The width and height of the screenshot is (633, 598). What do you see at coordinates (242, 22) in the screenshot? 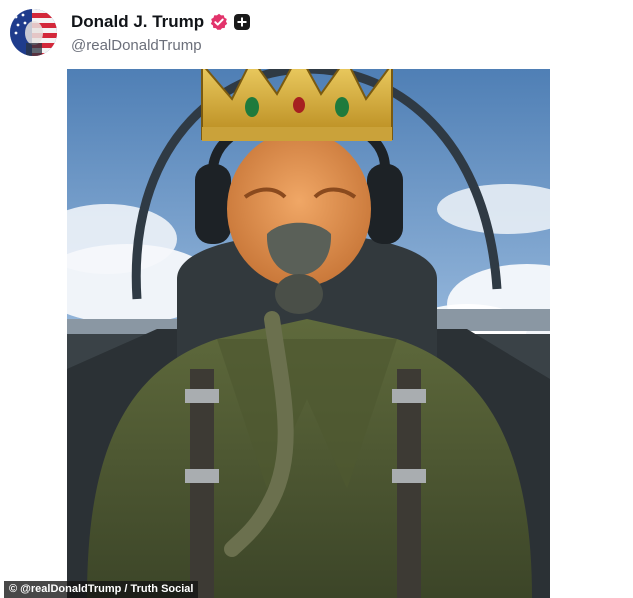
I see `plus-icon` at bounding box center [242, 22].